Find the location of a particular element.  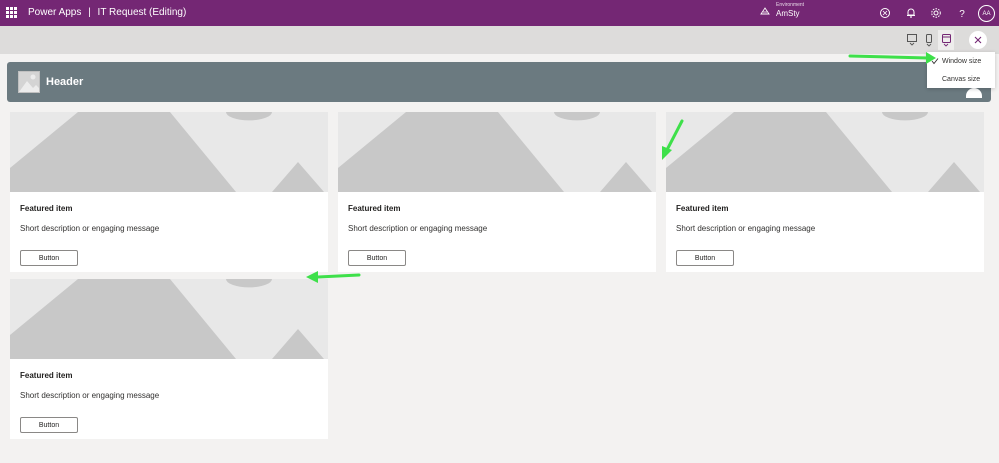

screen-size-button is located at coordinates (946, 40).